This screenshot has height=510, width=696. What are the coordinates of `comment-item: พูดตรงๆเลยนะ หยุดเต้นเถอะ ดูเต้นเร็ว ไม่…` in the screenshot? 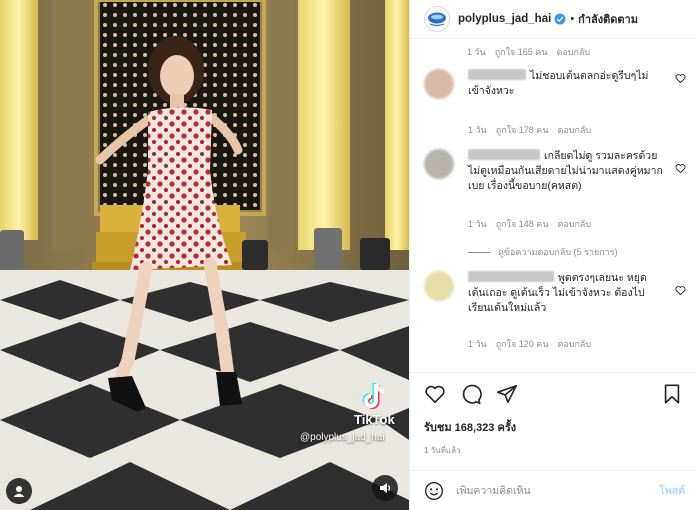 It's located at (555, 316).